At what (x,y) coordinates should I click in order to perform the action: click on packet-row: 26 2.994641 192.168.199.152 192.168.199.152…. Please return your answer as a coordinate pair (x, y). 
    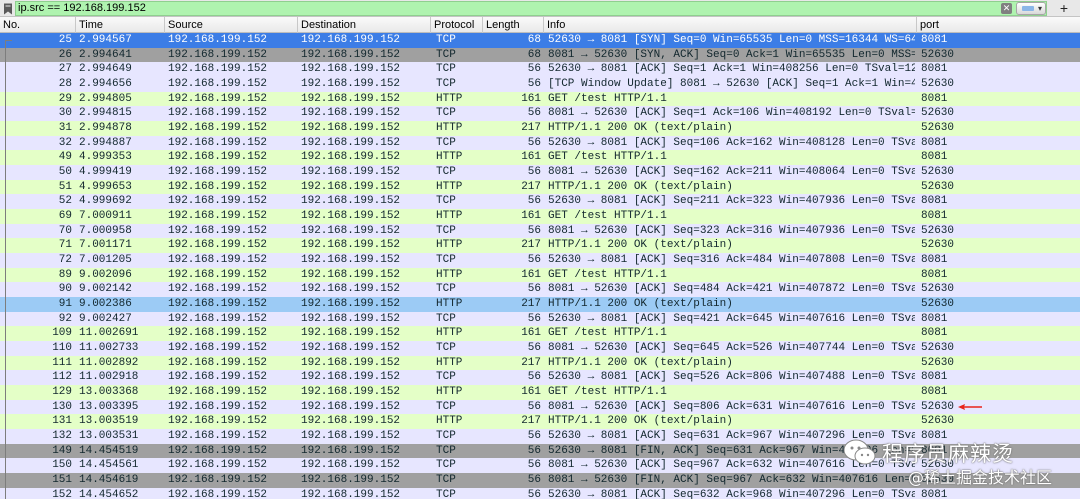
    Looking at the image, I should click on (540, 55).